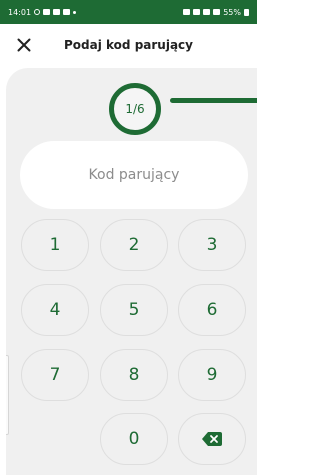 The height and width of the screenshot is (475, 320). Describe the element at coordinates (134, 310) in the screenshot. I see `key-5: 5` at that location.